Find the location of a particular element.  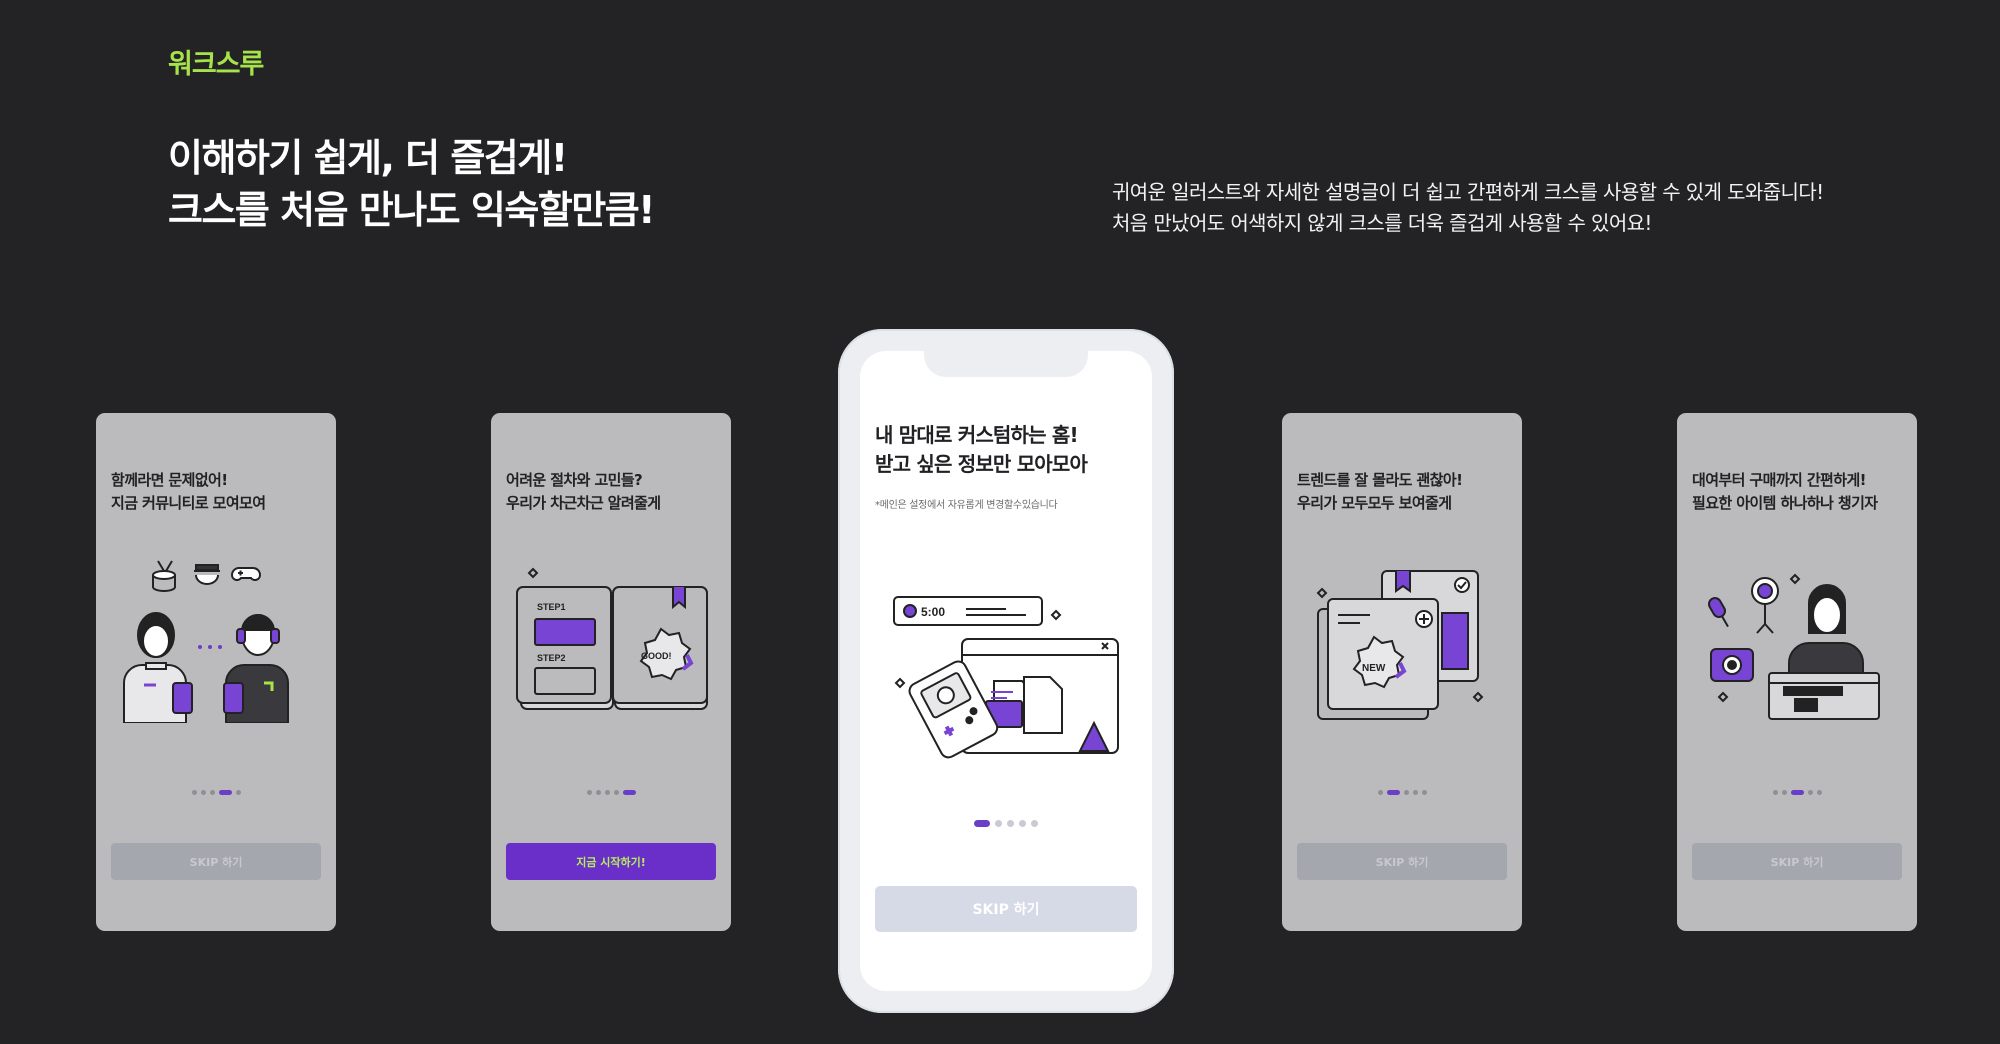

ring-light-icon is located at coordinates (1765, 605).